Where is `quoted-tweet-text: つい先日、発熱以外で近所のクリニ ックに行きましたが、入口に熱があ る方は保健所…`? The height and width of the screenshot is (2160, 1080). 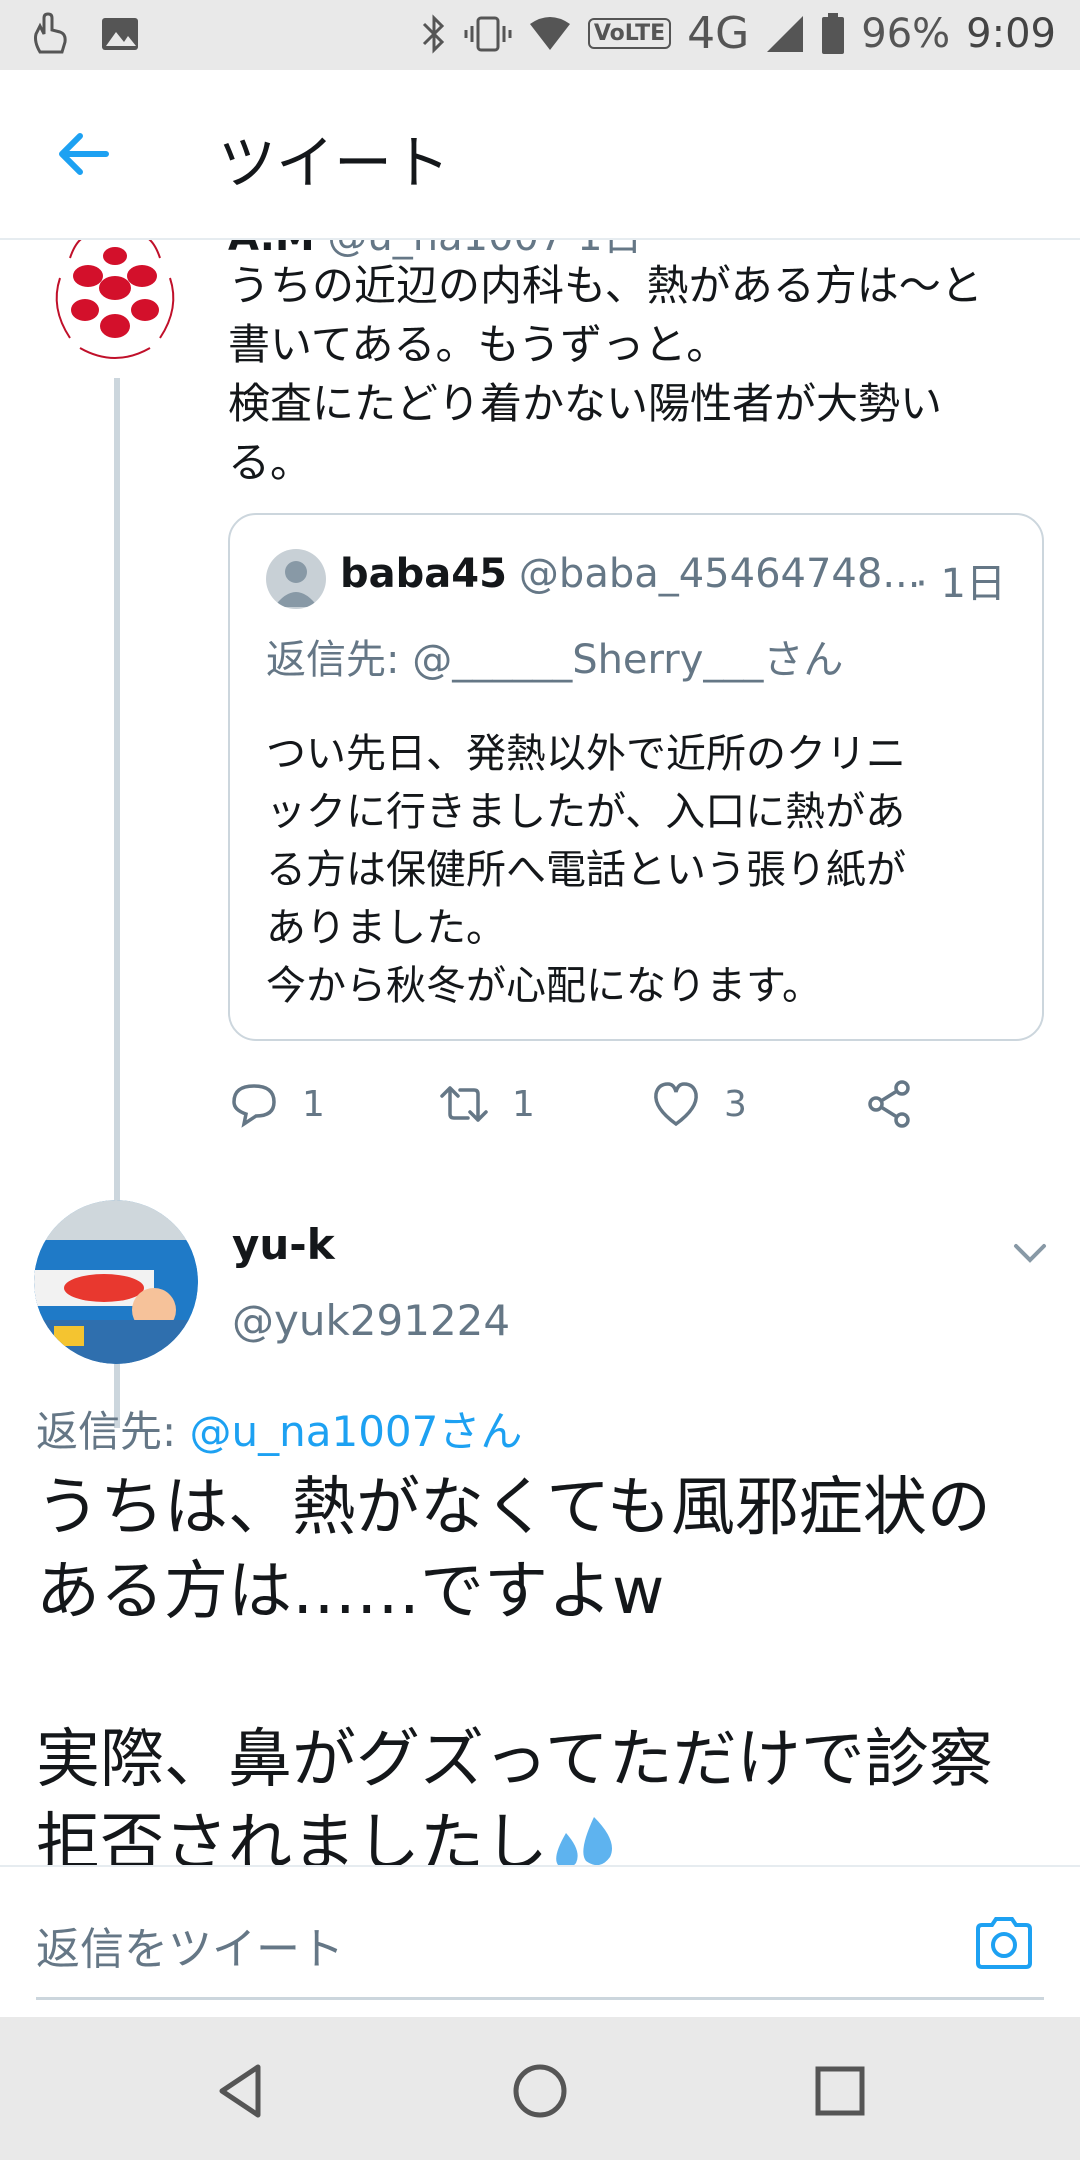
quoted-tweet-text: つい先日、発熱以外で近所のクリニ ックに行きましたが、入口に熱があ る方は保健所… is located at coordinates (586, 870).